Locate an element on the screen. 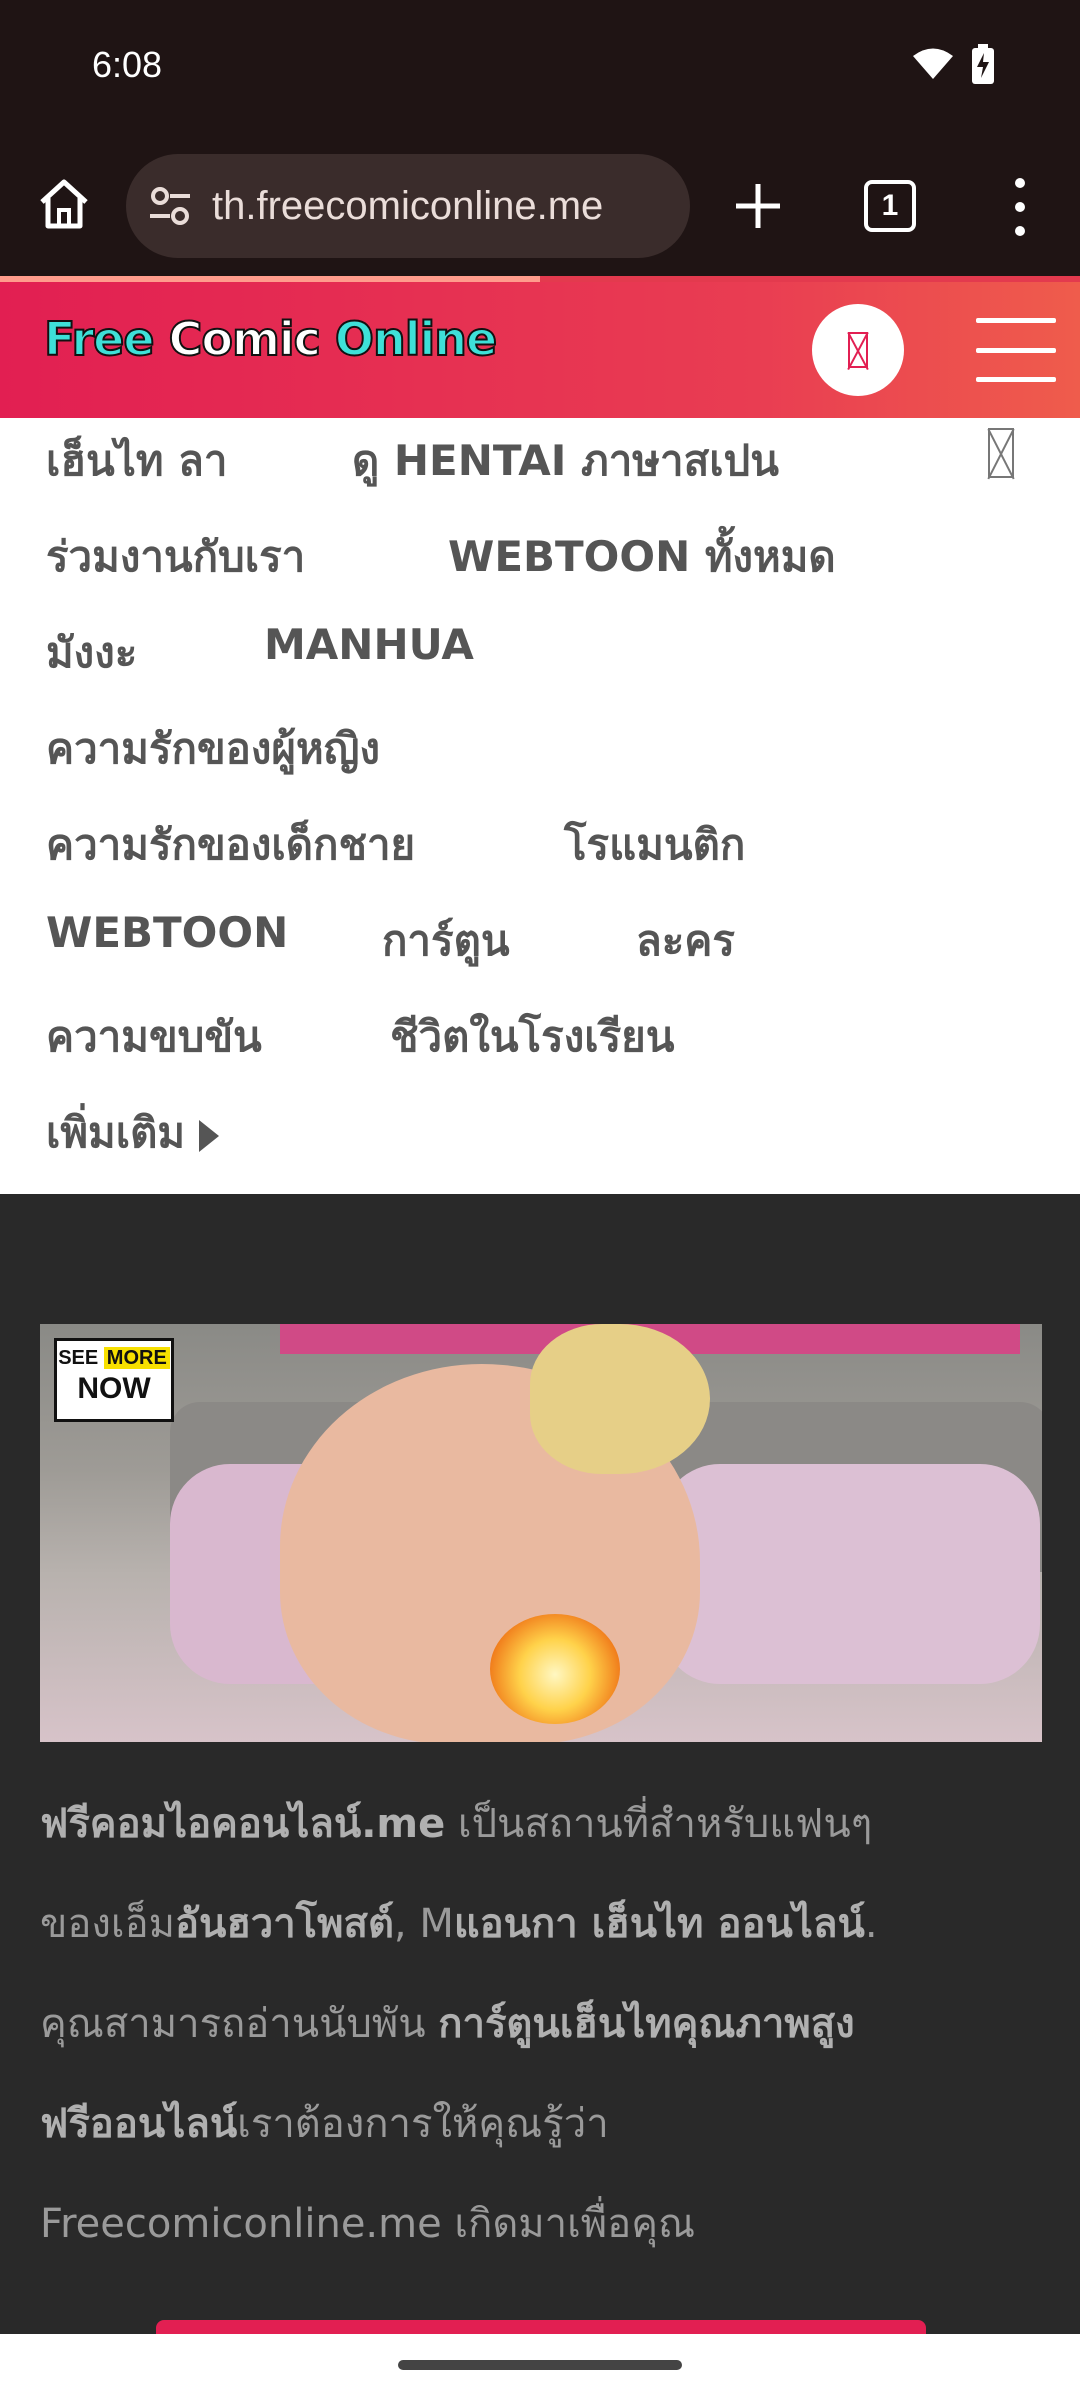 This screenshot has height=2400, width=1080. status-bar: 6:08 is located at coordinates (540, 68).